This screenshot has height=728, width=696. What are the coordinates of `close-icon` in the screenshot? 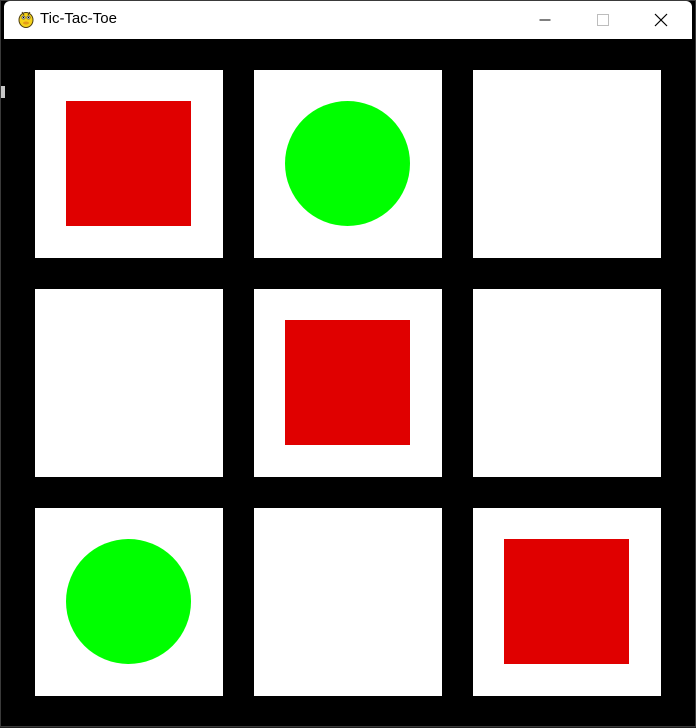 It's located at (661, 20).